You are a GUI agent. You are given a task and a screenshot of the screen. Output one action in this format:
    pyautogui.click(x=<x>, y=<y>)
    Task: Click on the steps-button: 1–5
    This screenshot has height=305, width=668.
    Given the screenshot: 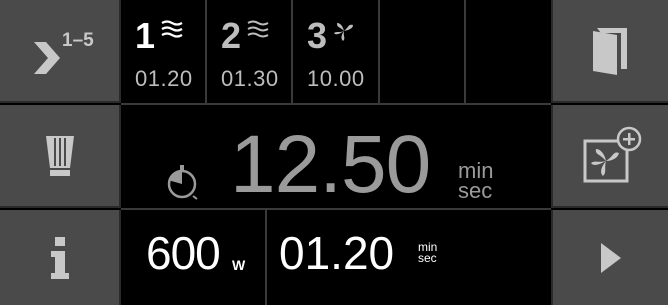 What is the action you would take?
    pyautogui.click(x=60, y=51)
    